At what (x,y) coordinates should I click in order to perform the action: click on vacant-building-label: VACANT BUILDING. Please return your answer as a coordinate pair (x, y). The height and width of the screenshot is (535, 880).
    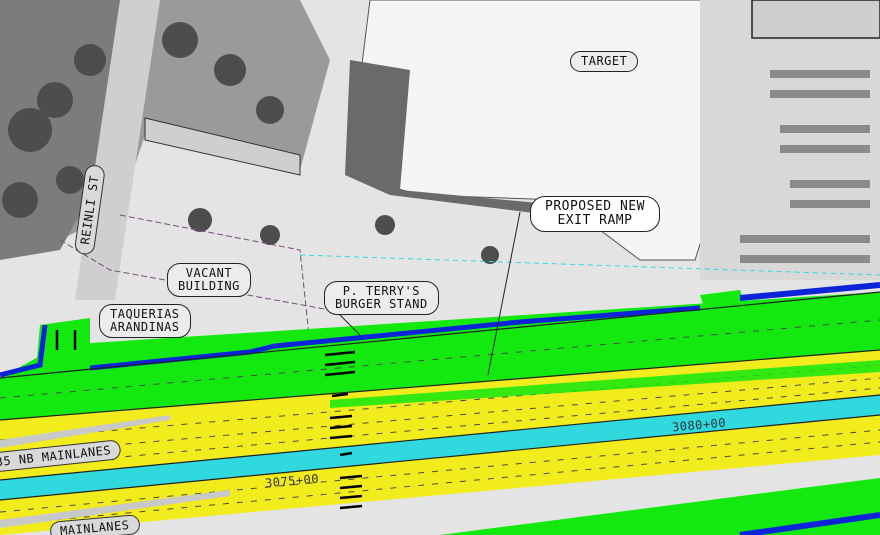
    Looking at the image, I should click on (209, 280).